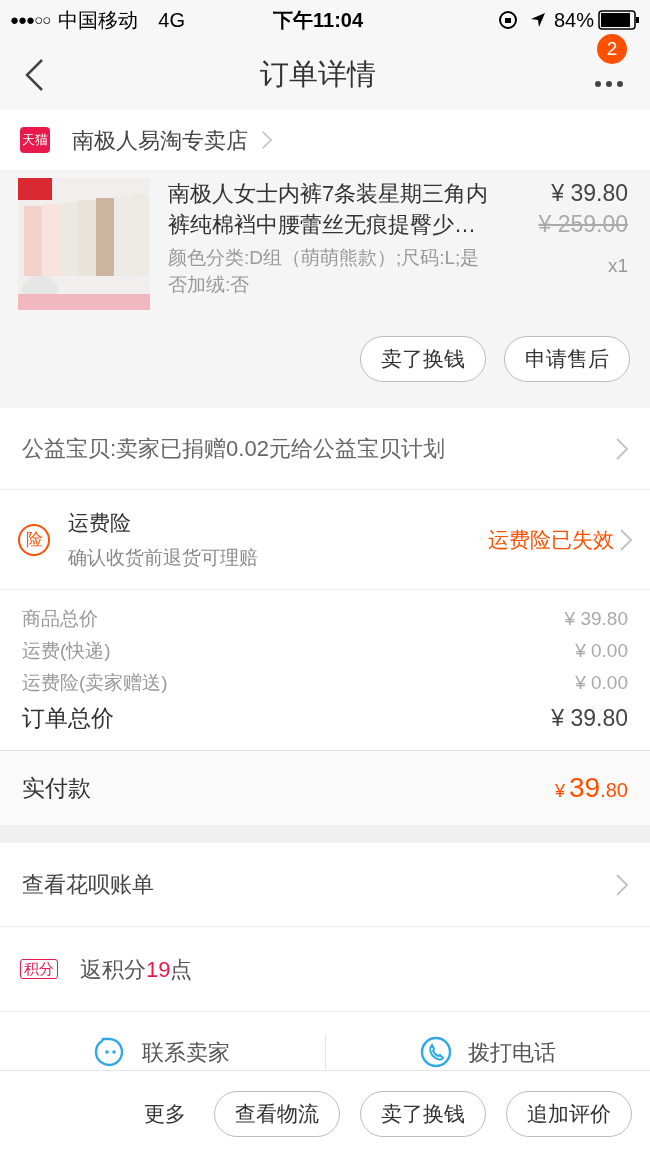 The image size is (650, 1156). What do you see at coordinates (423, 359) in the screenshot?
I see `item-action-button: 卖了换钱` at bounding box center [423, 359].